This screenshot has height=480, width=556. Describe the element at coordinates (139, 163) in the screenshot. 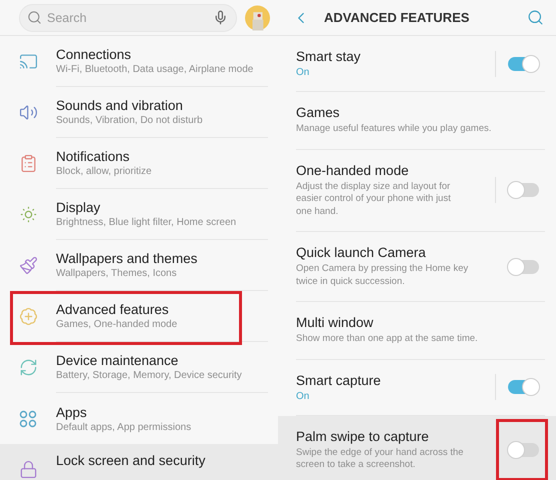

I see `settings-item: Notifications Block, allow, prioritize` at that location.